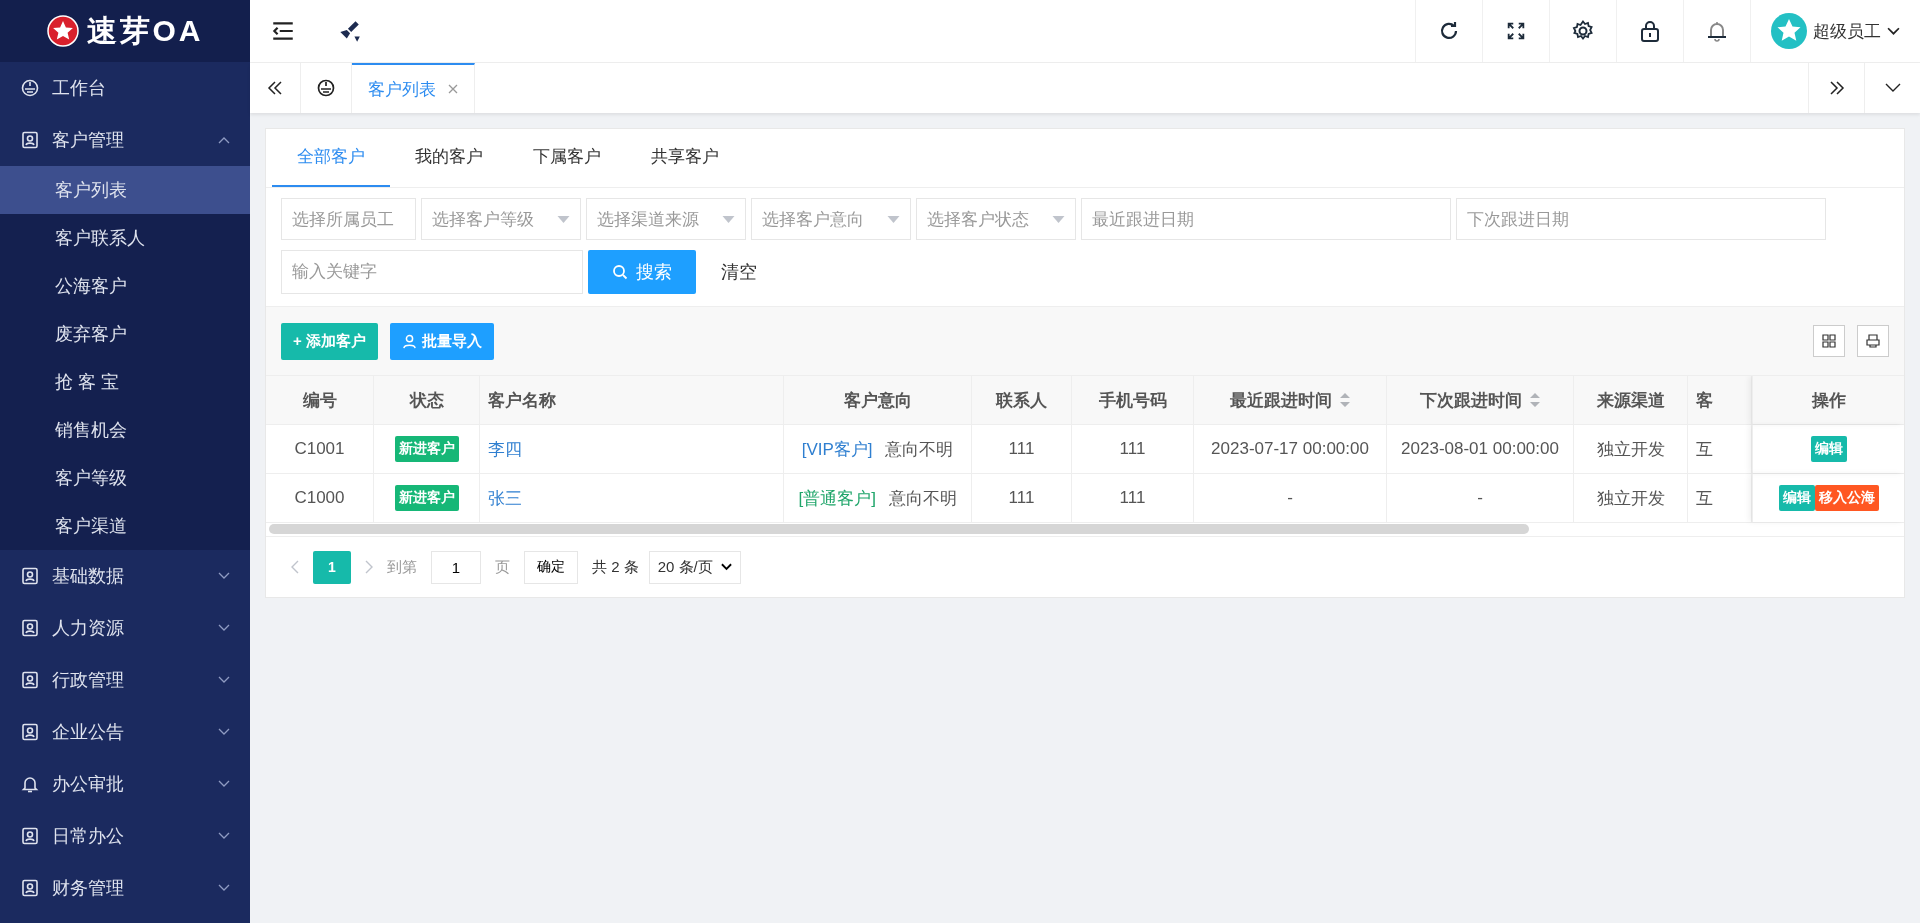 Image resolution: width=1920 pixels, height=923 pixels. I want to click on submenu-item: 公海客户, so click(125, 286).